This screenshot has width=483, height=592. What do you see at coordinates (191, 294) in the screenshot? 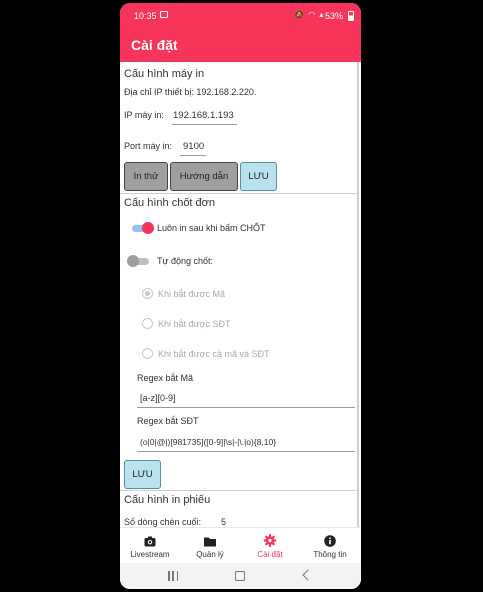
I see `radio-catch-code-label: Khi bắt được Mã` at bounding box center [191, 294].